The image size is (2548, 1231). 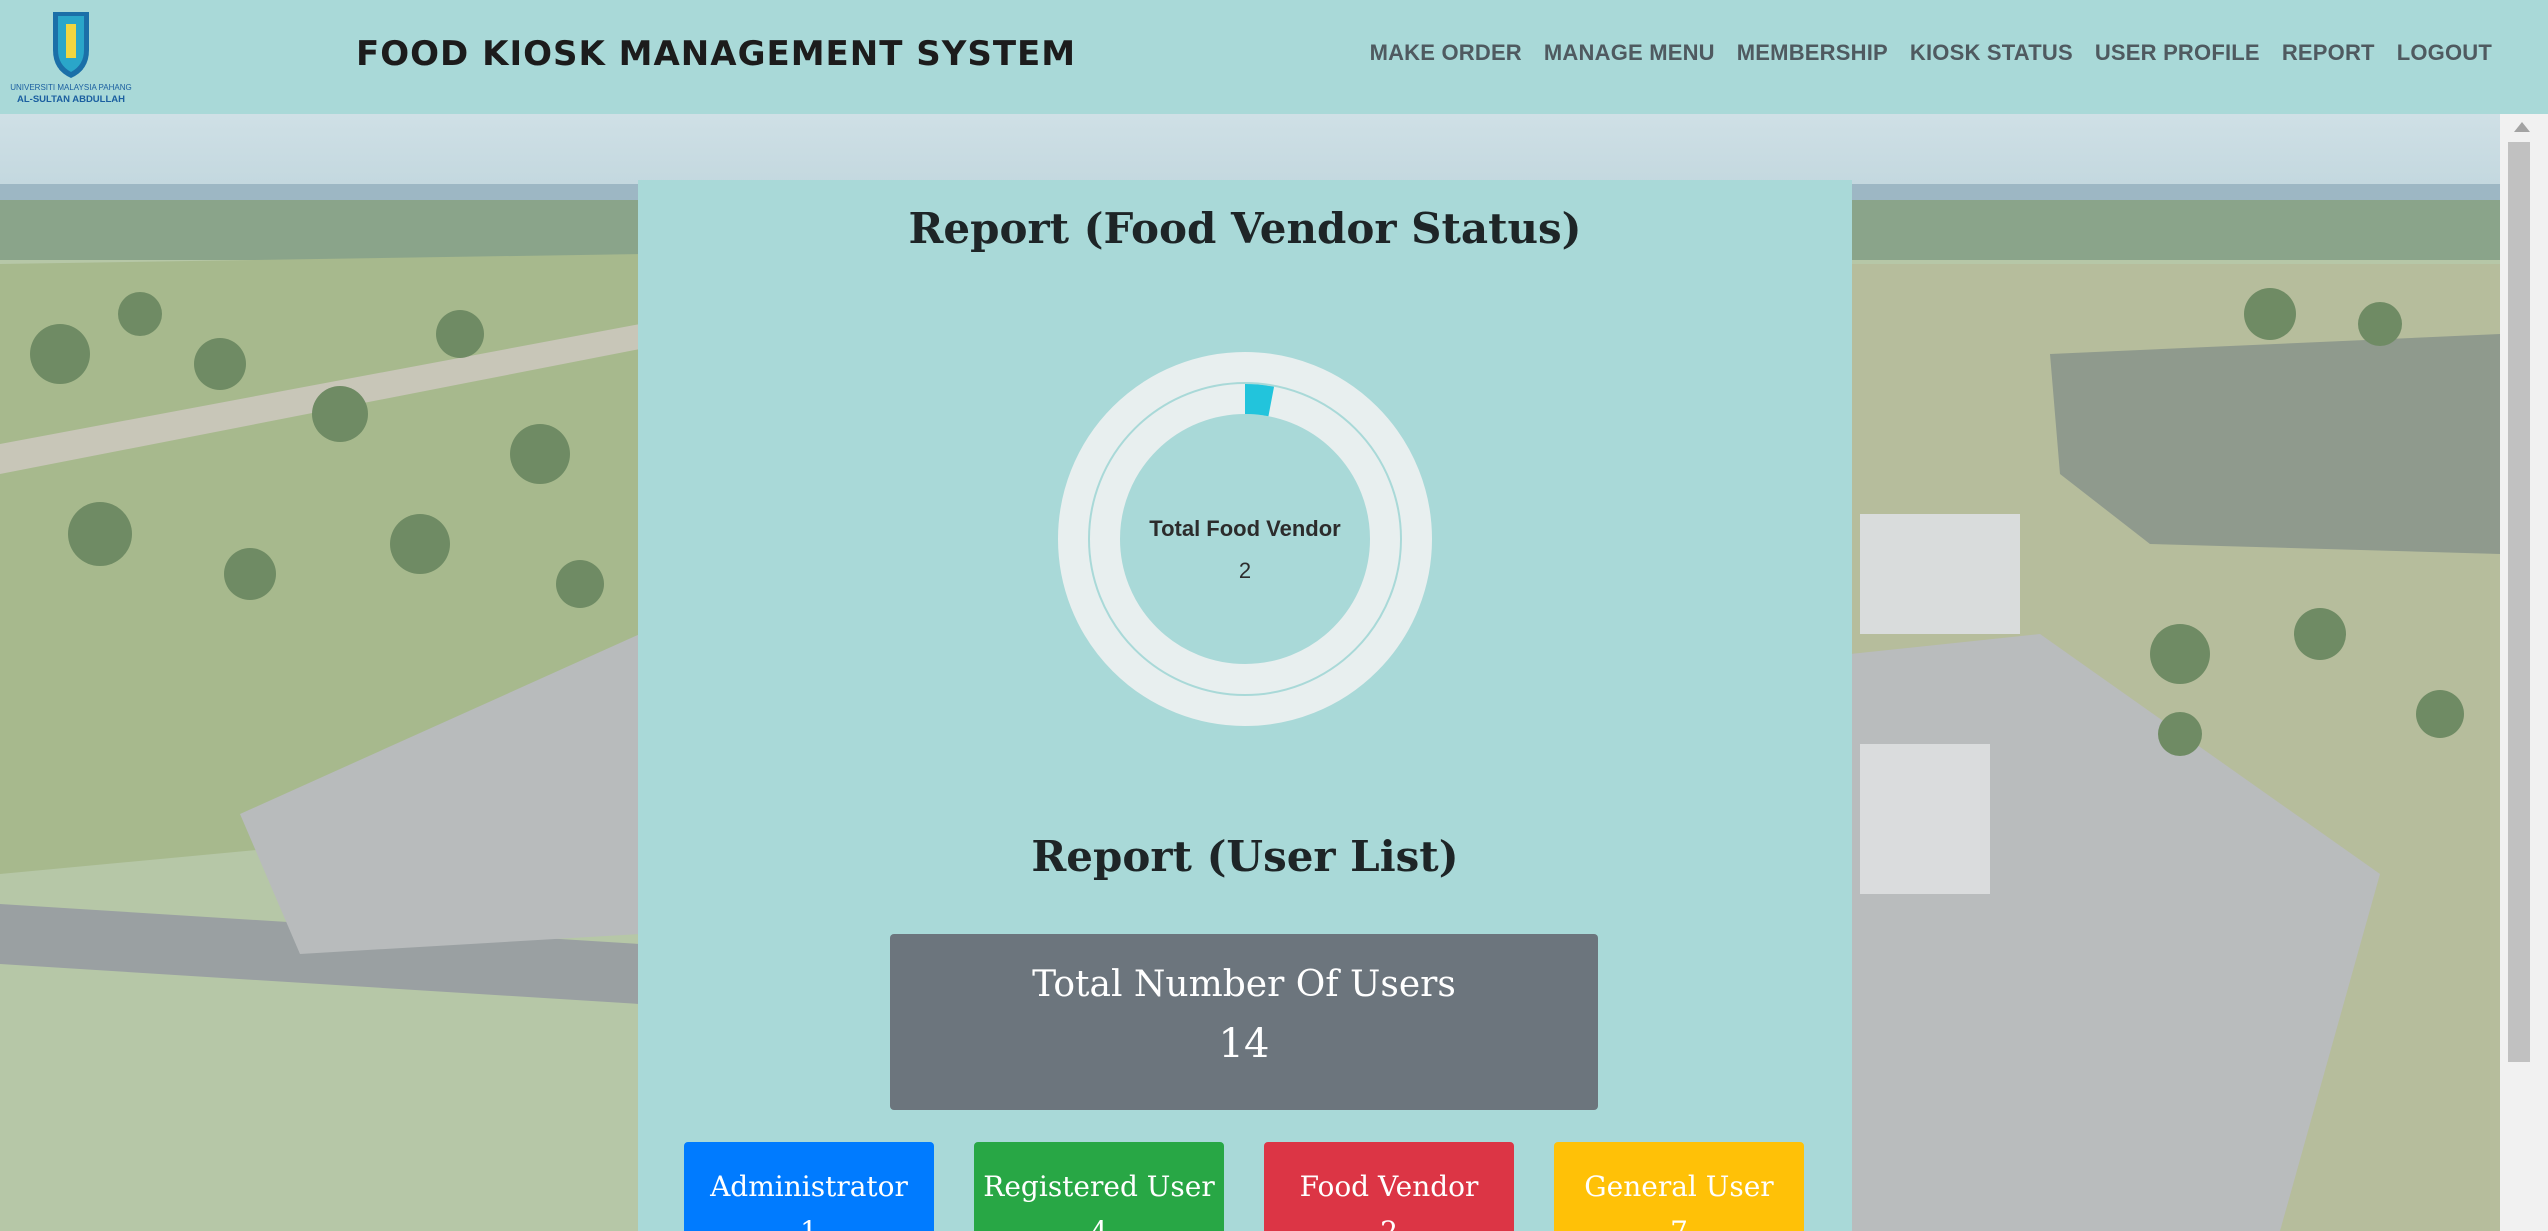 What do you see at coordinates (2519, 602) in the screenshot?
I see `scrollbar-thumb` at bounding box center [2519, 602].